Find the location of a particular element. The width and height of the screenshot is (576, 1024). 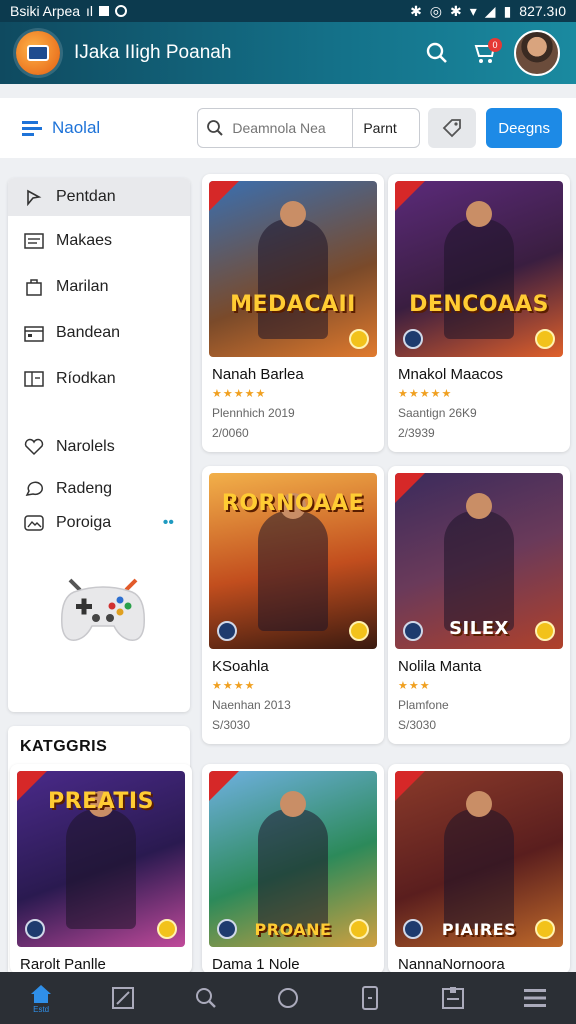

edit-icon is located at coordinates (123, 998).